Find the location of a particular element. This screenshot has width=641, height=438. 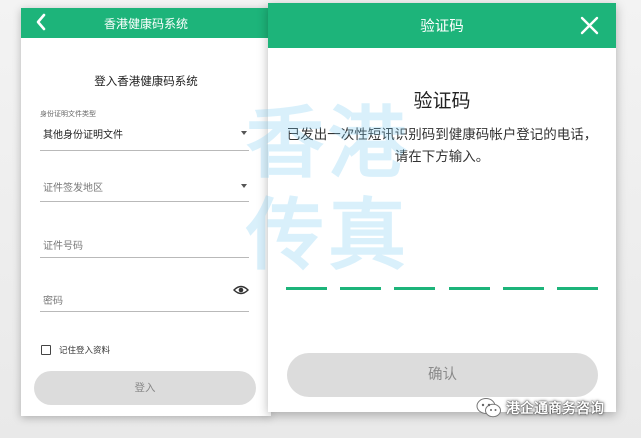

confirm-button: 确认 is located at coordinates (442, 375).